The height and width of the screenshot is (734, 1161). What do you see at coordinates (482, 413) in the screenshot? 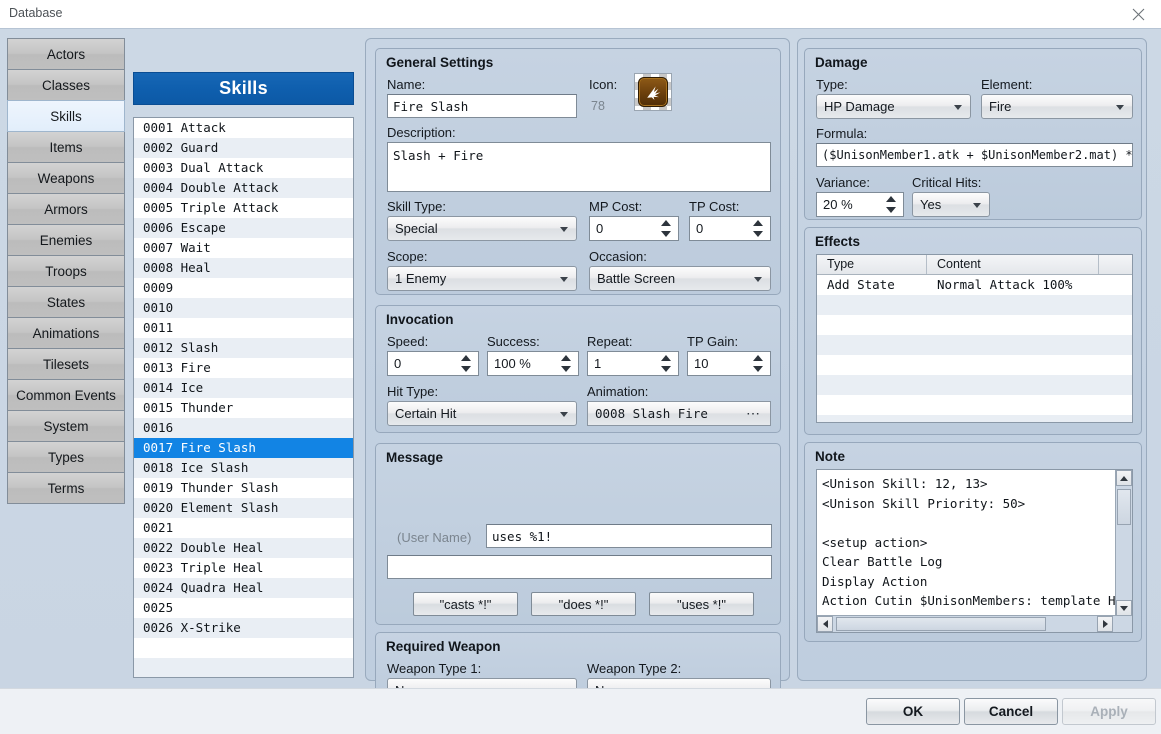
I see `hit-type-select: Certain Hit` at bounding box center [482, 413].